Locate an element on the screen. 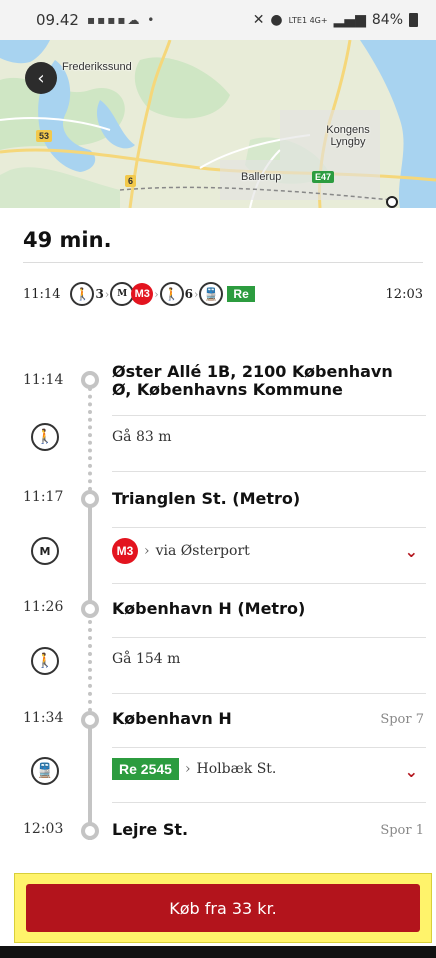  metro-connector is located at coordinates (90, 551).